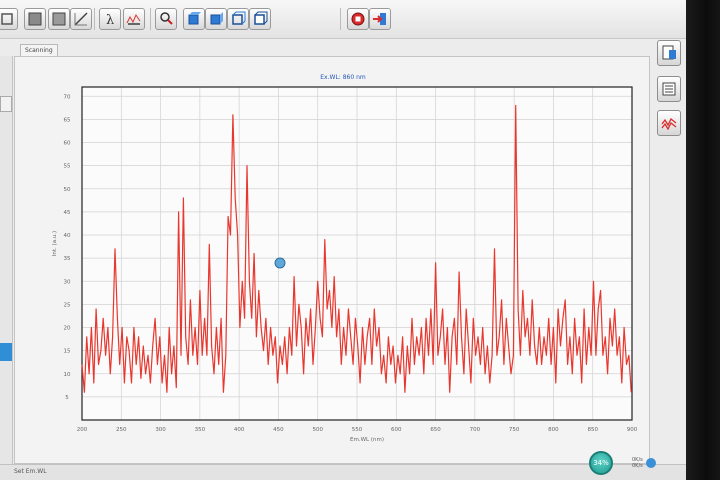 The image size is (720, 480). I want to click on y-tick-label: 60, so click(67, 144).